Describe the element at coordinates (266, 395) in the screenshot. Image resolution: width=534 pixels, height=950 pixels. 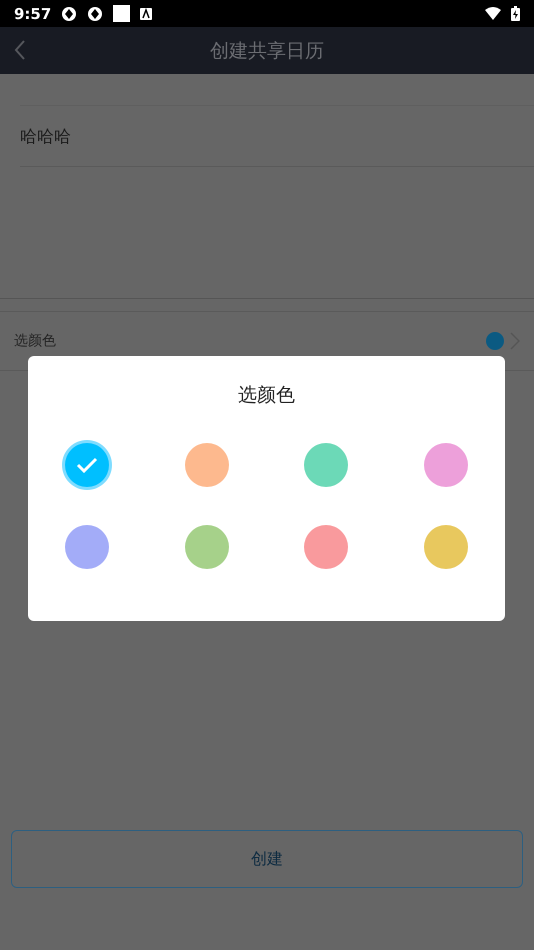
I see `dialog-title: 选颜色` at that location.